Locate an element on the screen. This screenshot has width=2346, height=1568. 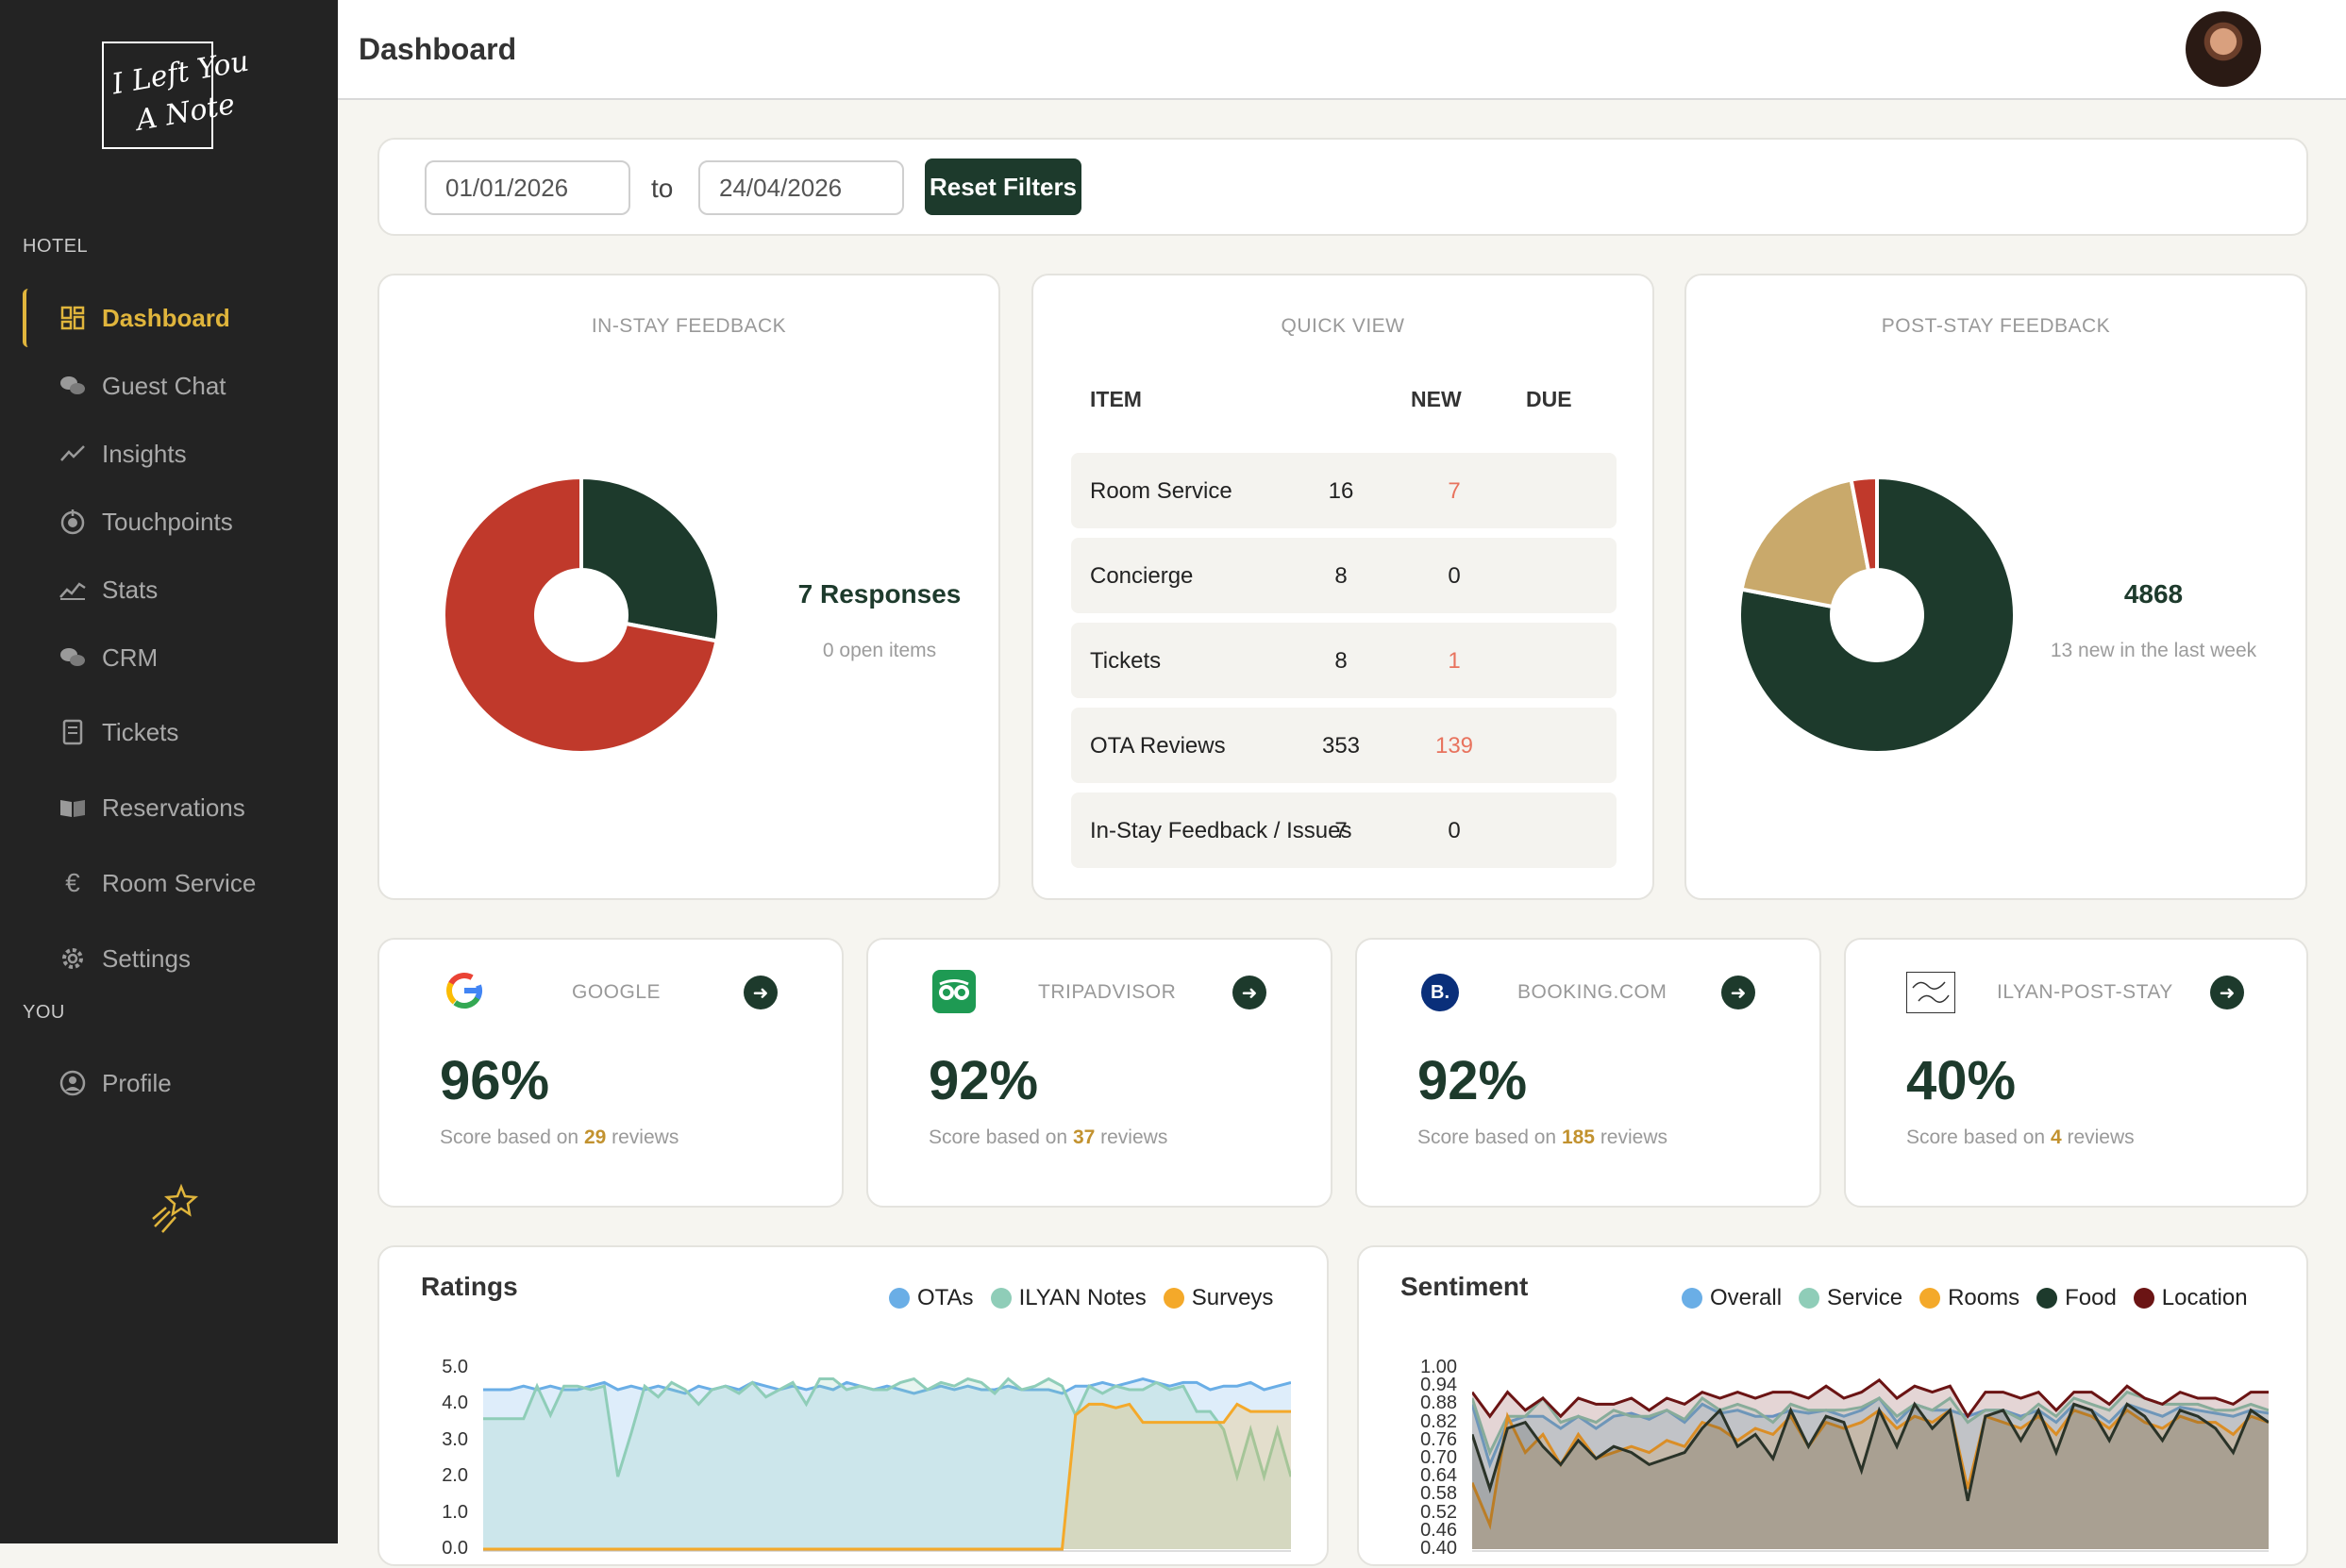
filter-bar: 01/01/2026 to 24/04/2026 Reset Filters is located at coordinates (1342, 187).